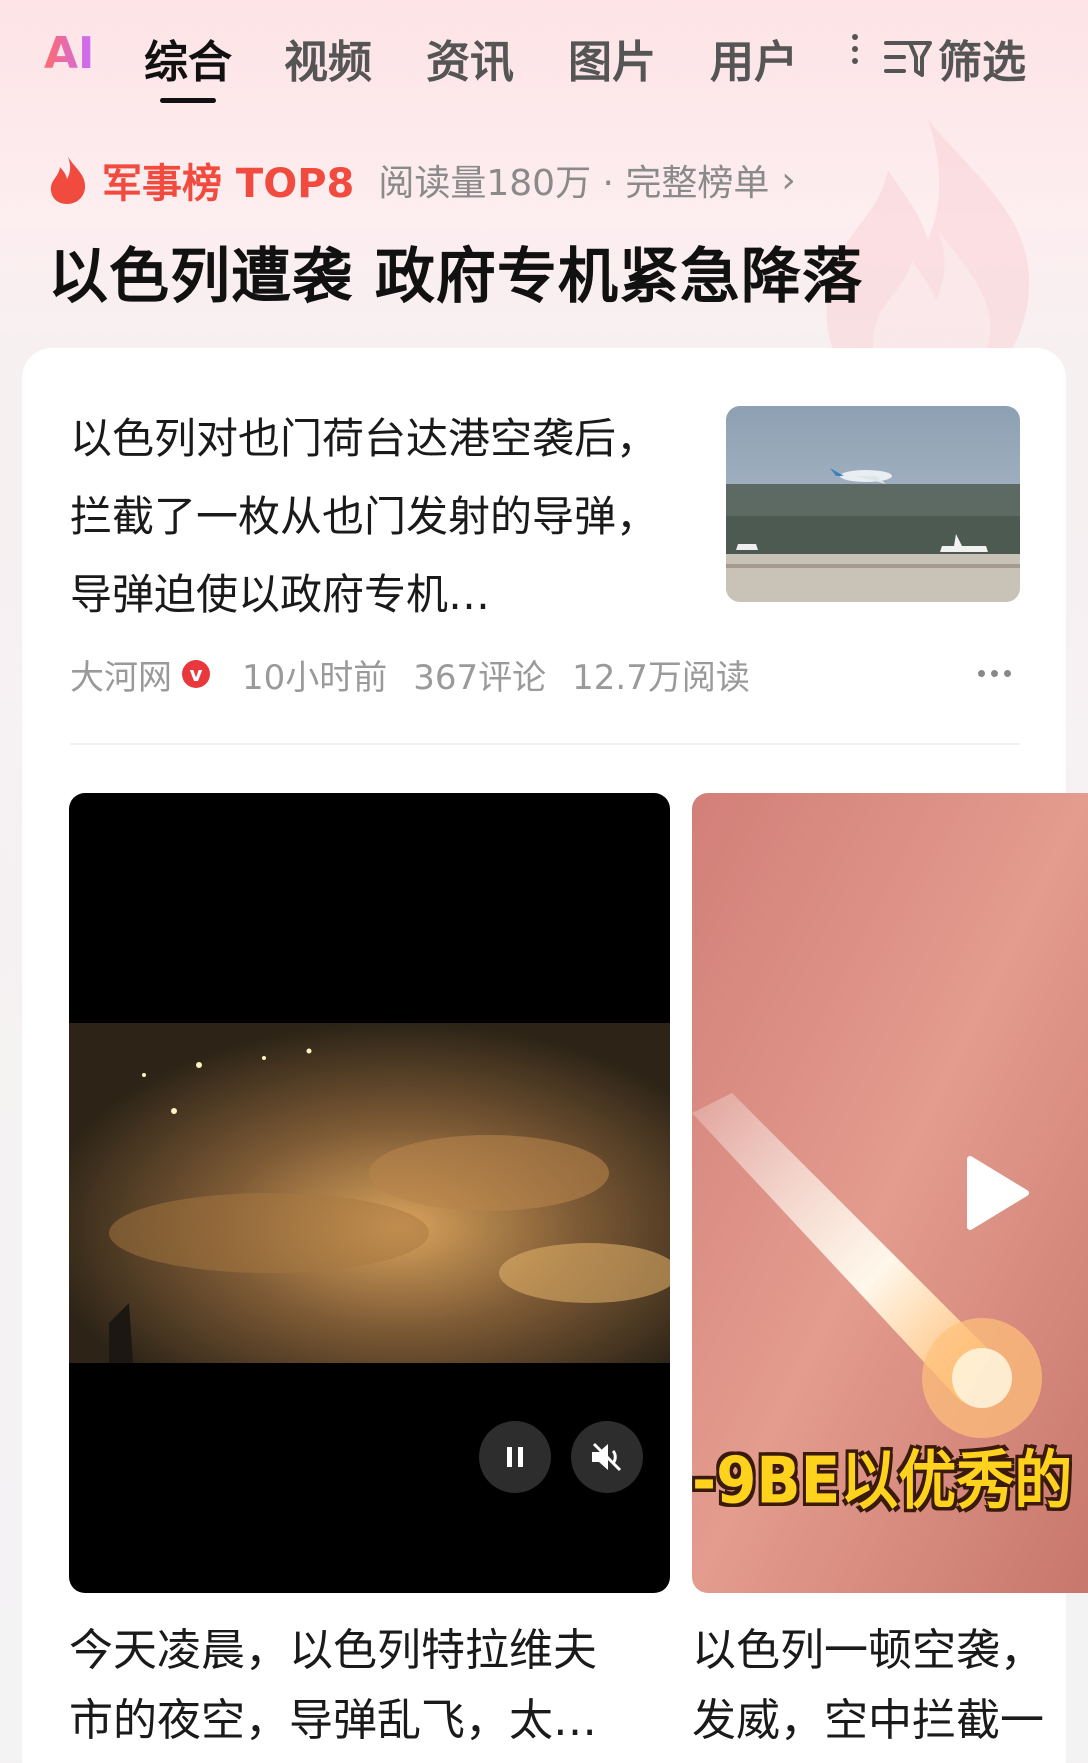 The width and height of the screenshot is (1088, 1763). I want to click on video-frame, so click(369, 1193).